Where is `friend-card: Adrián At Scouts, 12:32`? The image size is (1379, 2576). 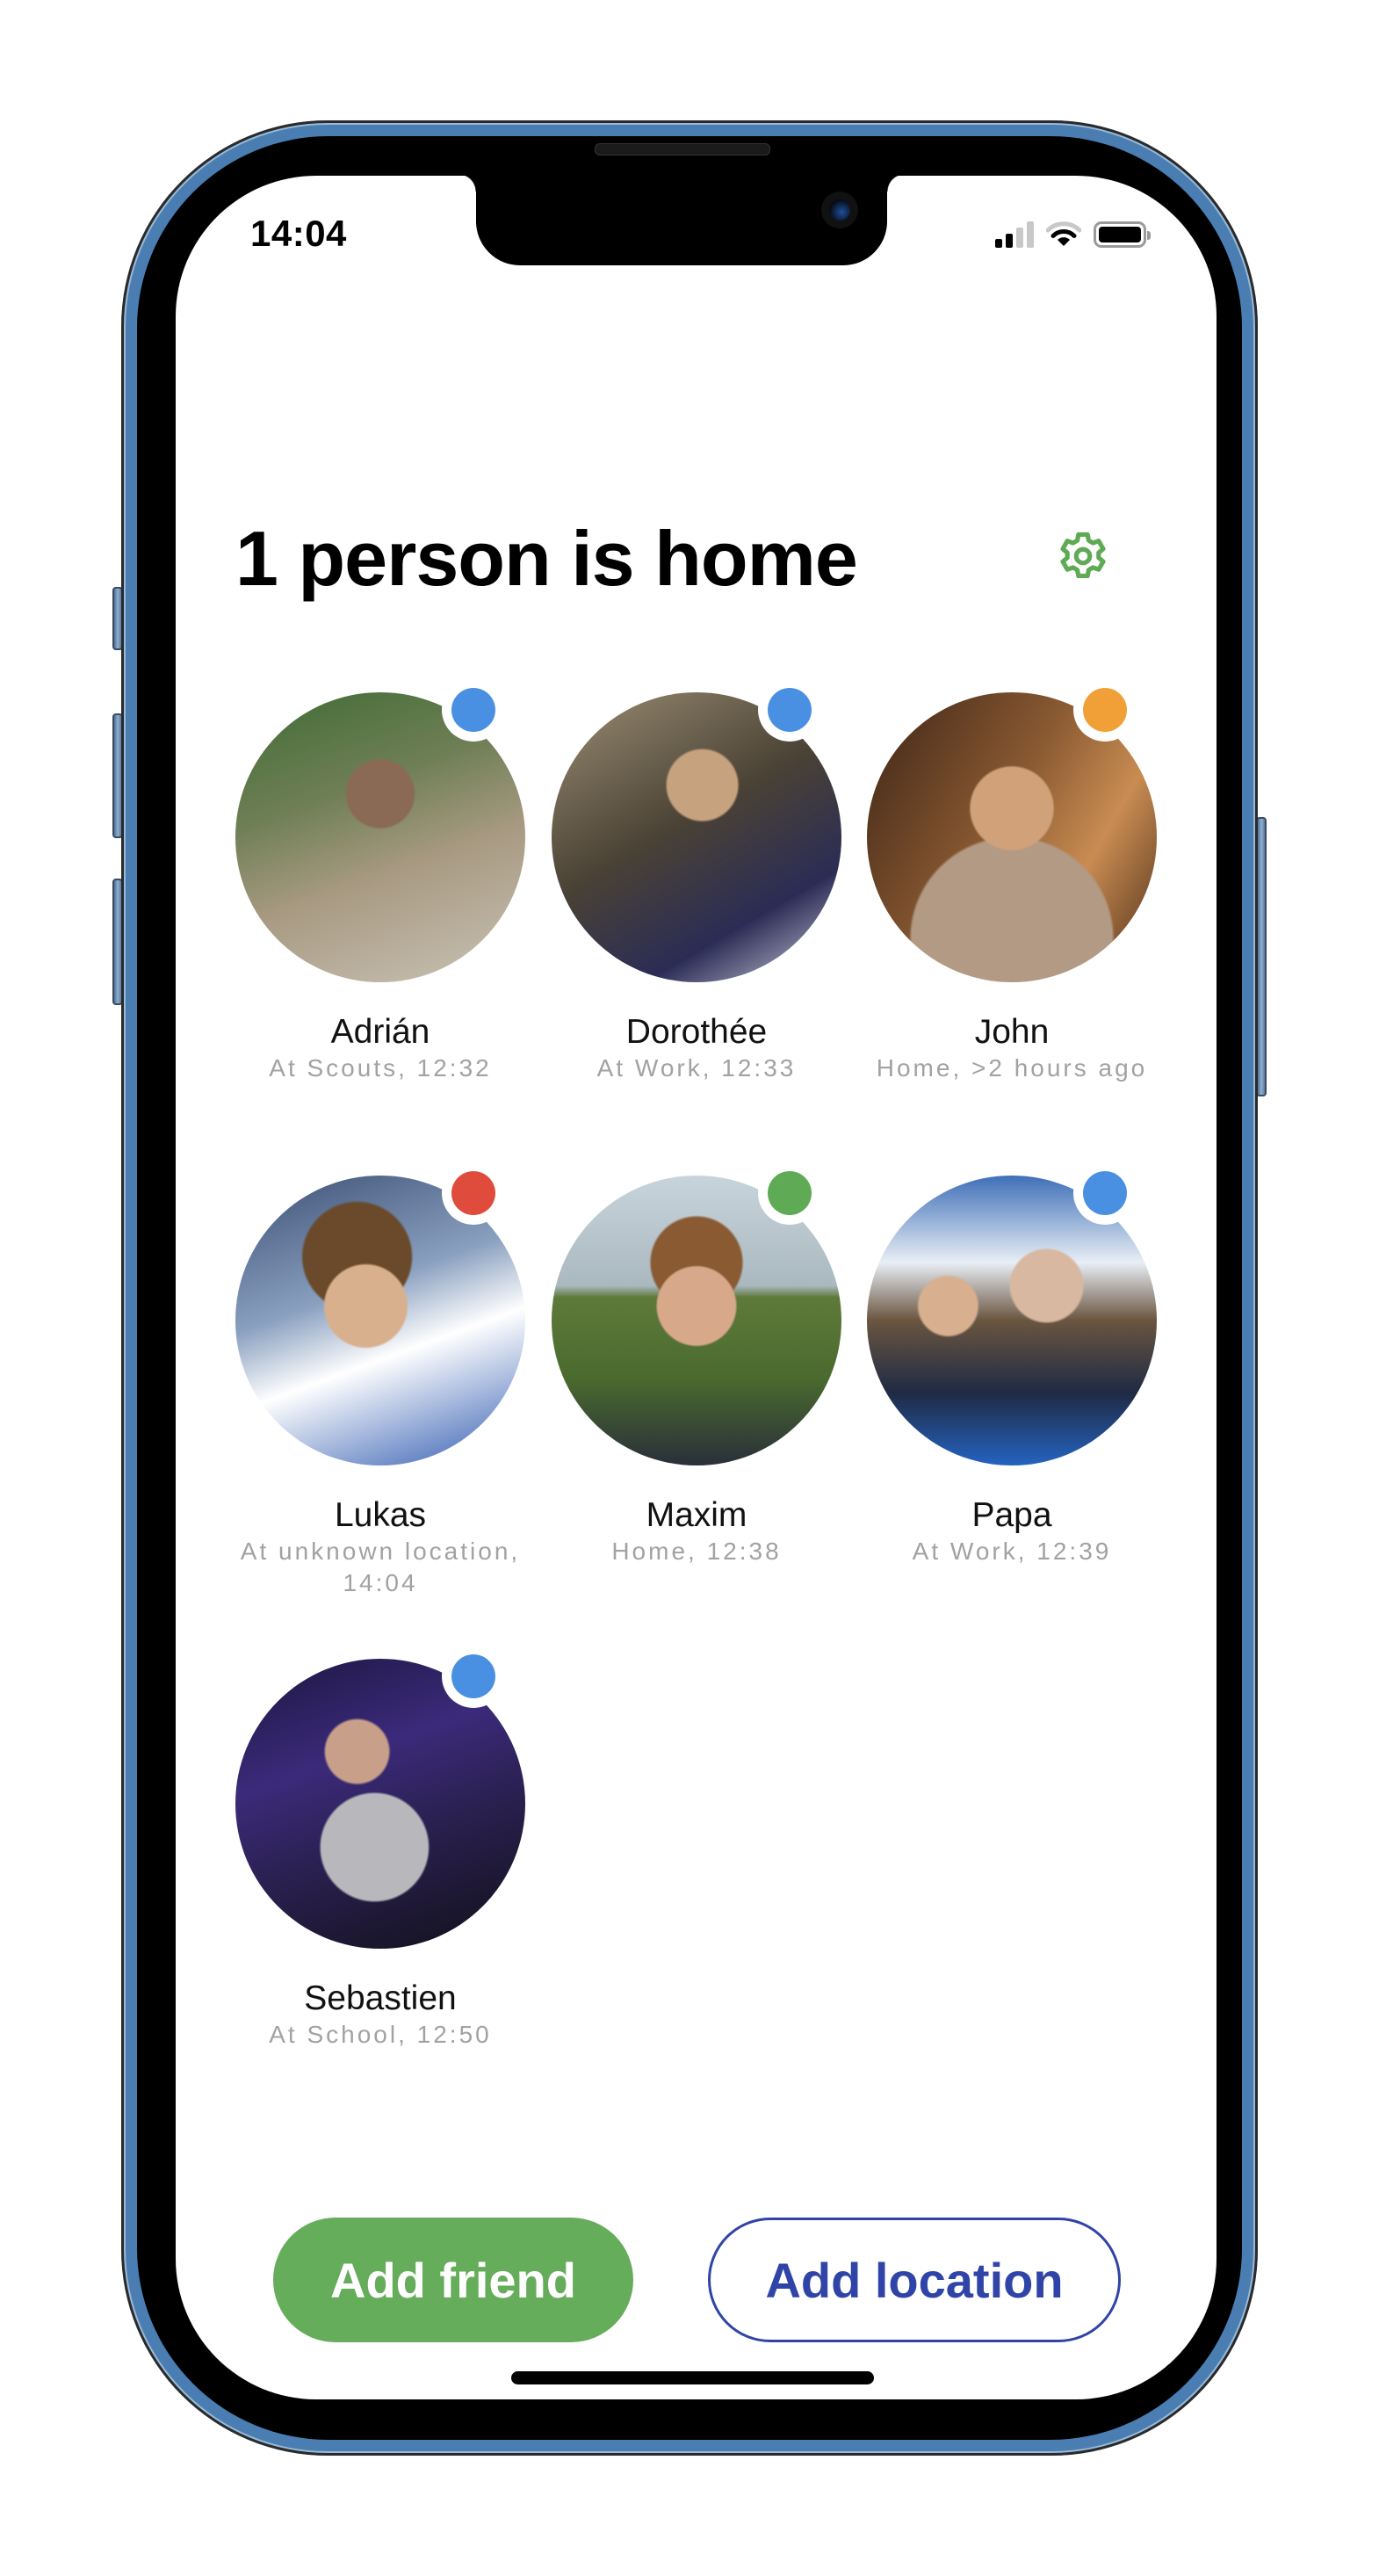 friend-card: Adrián At Scouts, 12:32 is located at coordinates (380, 881).